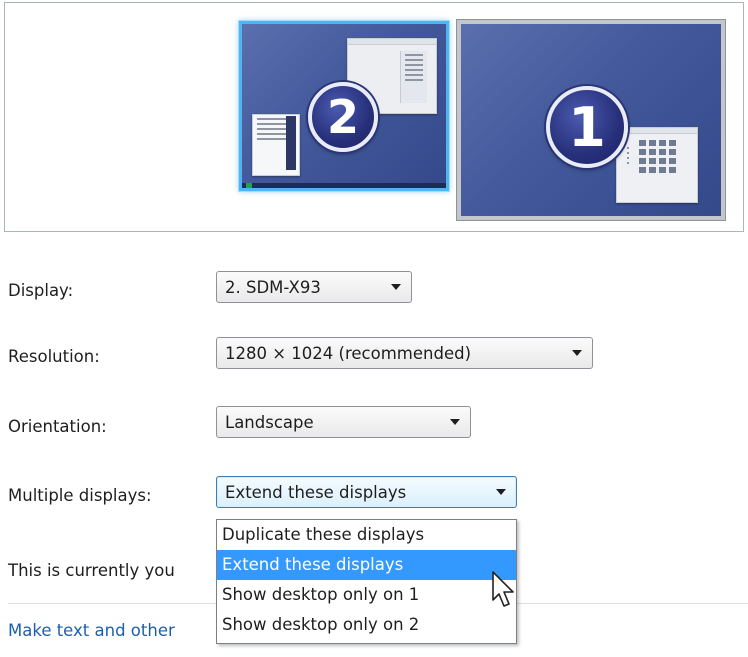  I want to click on monitor-2: 2, so click(344, 106).